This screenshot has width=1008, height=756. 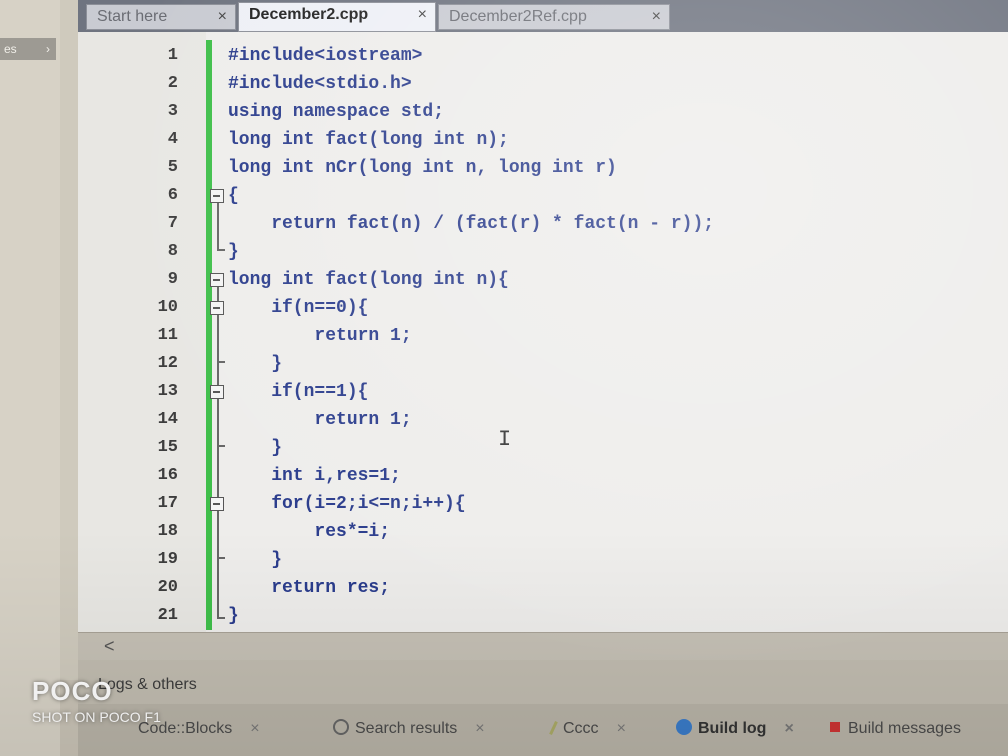 What do you see at coordinates (543, 646) in the screenshot?
I see `horizontal-scrollbar: <` at bounding box center [543, 646].